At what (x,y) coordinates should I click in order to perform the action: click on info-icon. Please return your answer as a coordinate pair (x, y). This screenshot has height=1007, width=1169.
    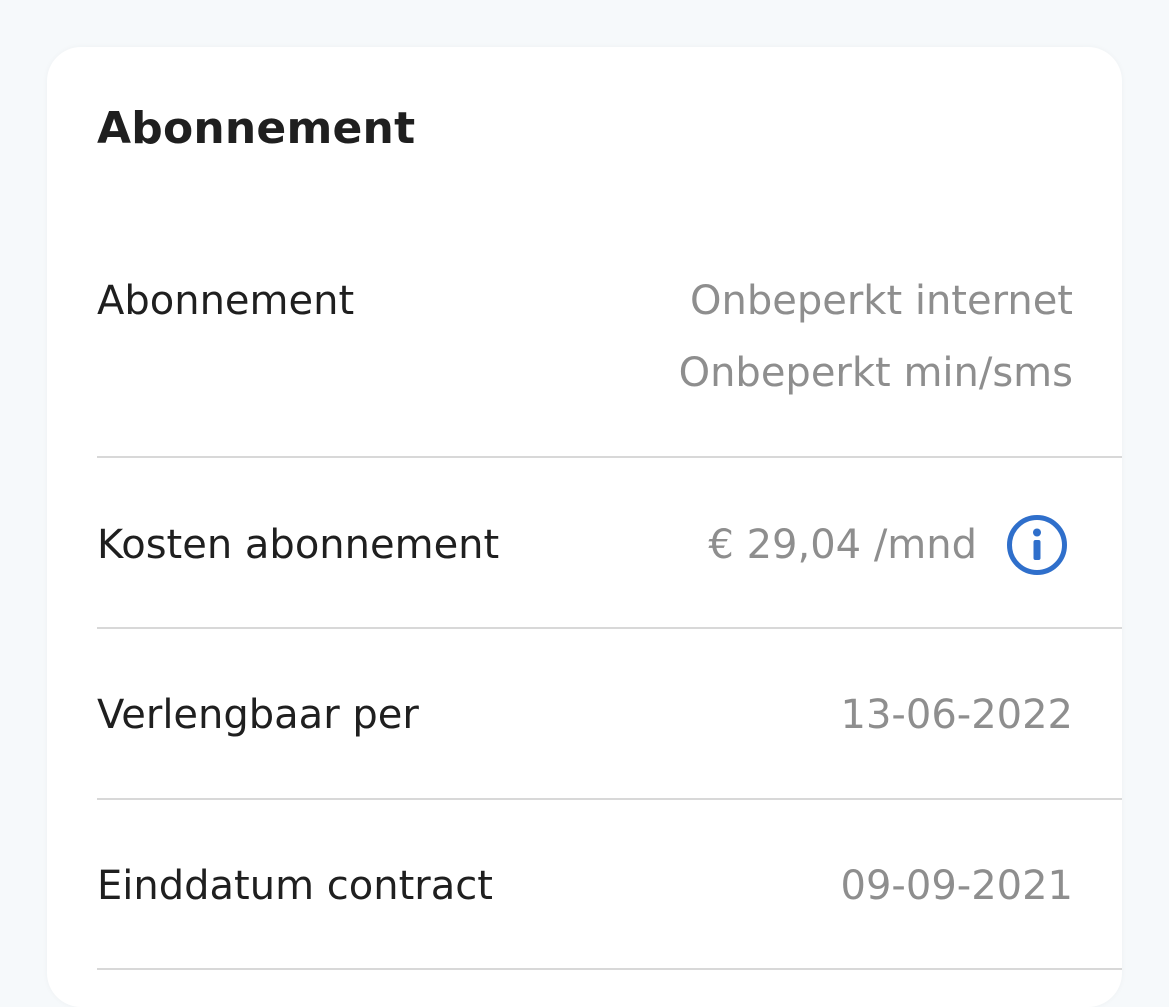
    Looking at the image, I should click on (1037, 545).